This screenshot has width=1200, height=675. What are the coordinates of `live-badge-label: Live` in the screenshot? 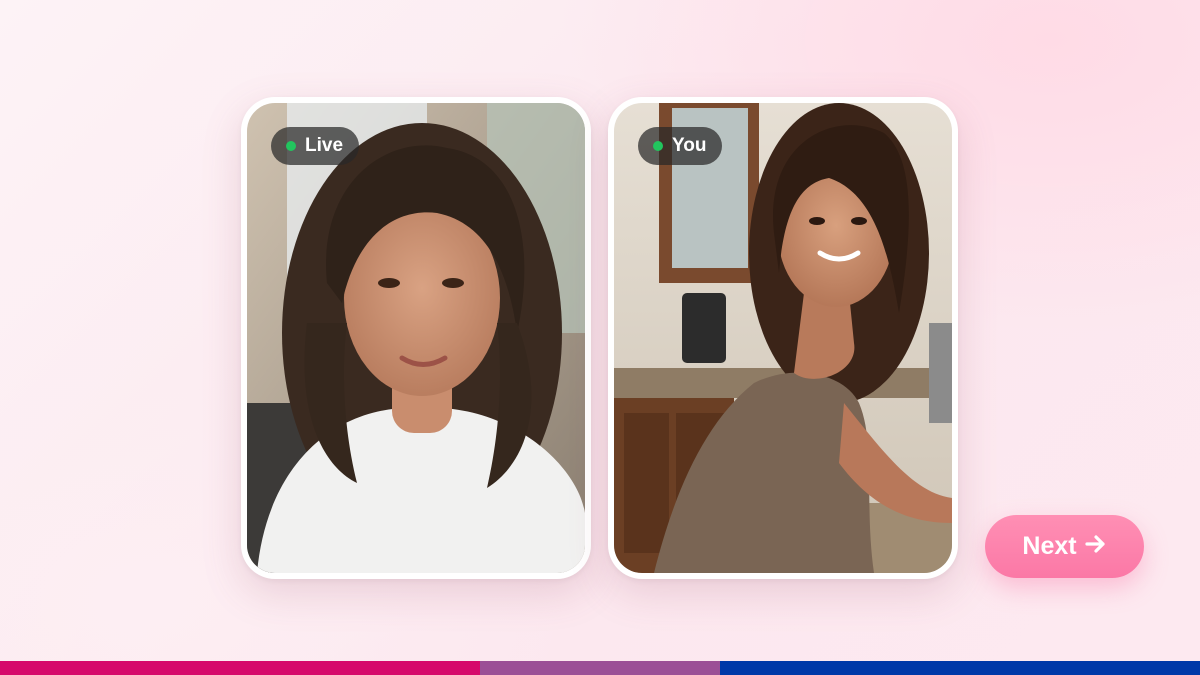 It's located at (324, 145).